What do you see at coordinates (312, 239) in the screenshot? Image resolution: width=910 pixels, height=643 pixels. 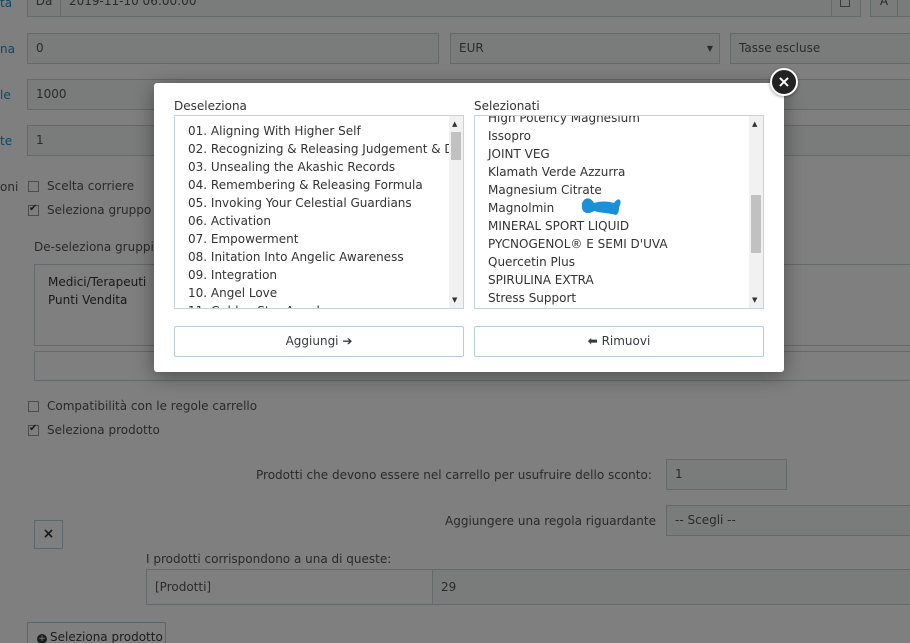 I see `list-item: 07. Empowerment` at bounding box center [312, 239].